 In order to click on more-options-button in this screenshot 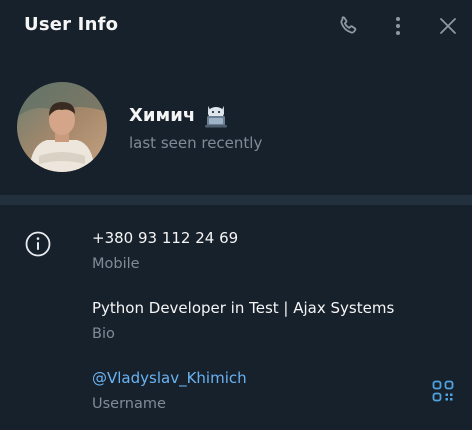, I will do `click(398, 26)`.